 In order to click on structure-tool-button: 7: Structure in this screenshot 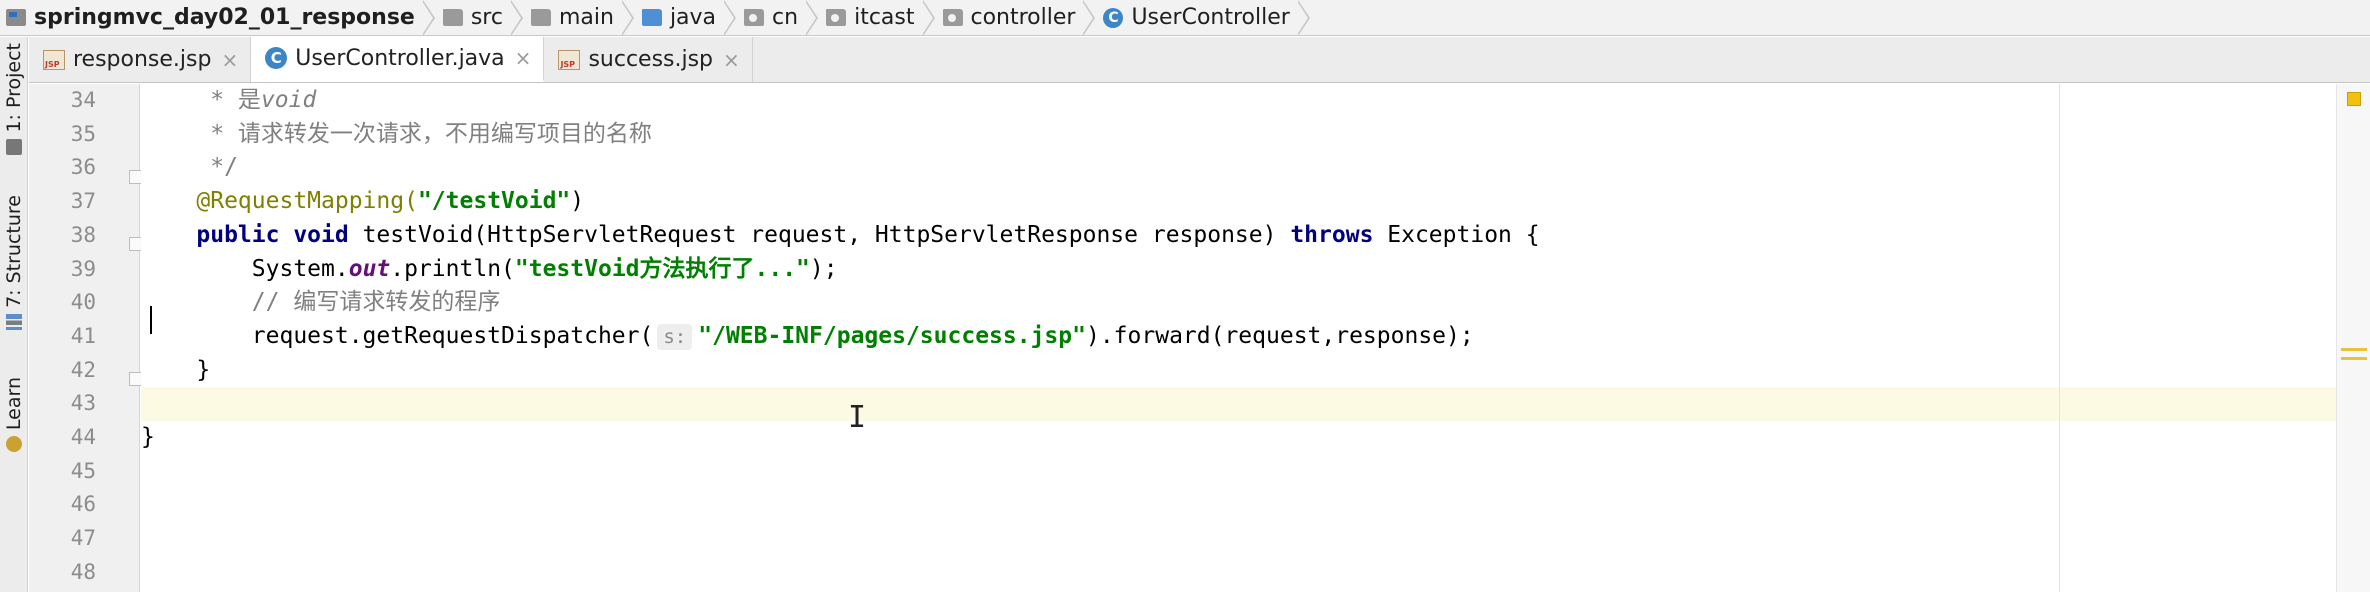, I will do `click(14, 262)`.